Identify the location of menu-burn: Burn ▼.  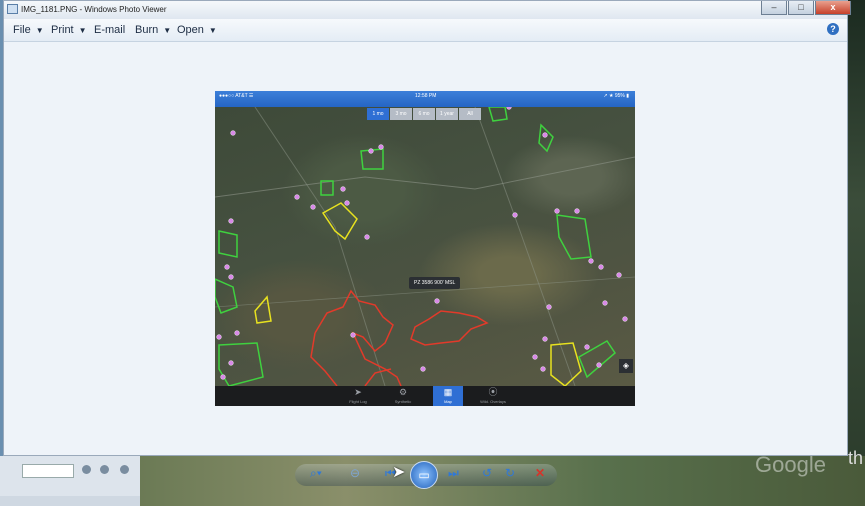
(153, 30).